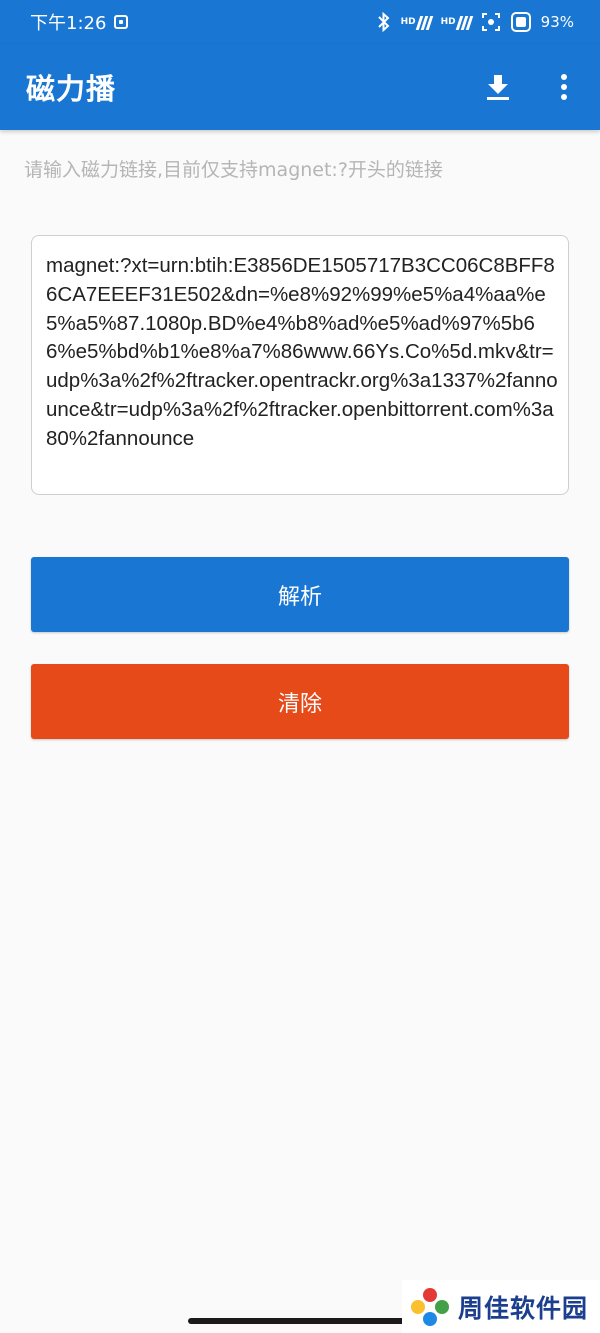 The image size is (600, 1333). I want to click on screen-record-icon, so click(490, 22).